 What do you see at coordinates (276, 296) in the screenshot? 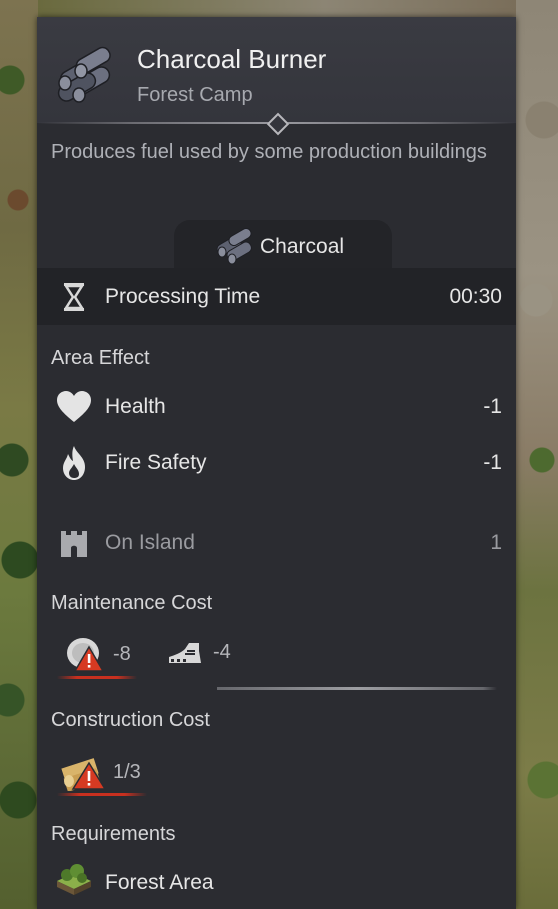
I see `processing-time-row: Processing Time 00:30` at bounding box center [276, 296].